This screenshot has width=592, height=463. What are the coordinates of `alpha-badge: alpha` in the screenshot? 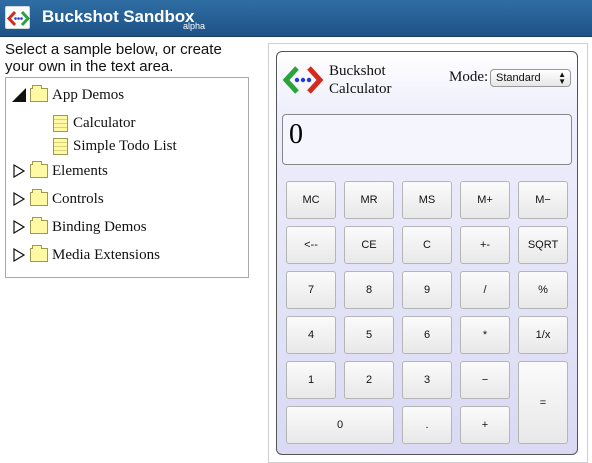 It's located at (194, 26).